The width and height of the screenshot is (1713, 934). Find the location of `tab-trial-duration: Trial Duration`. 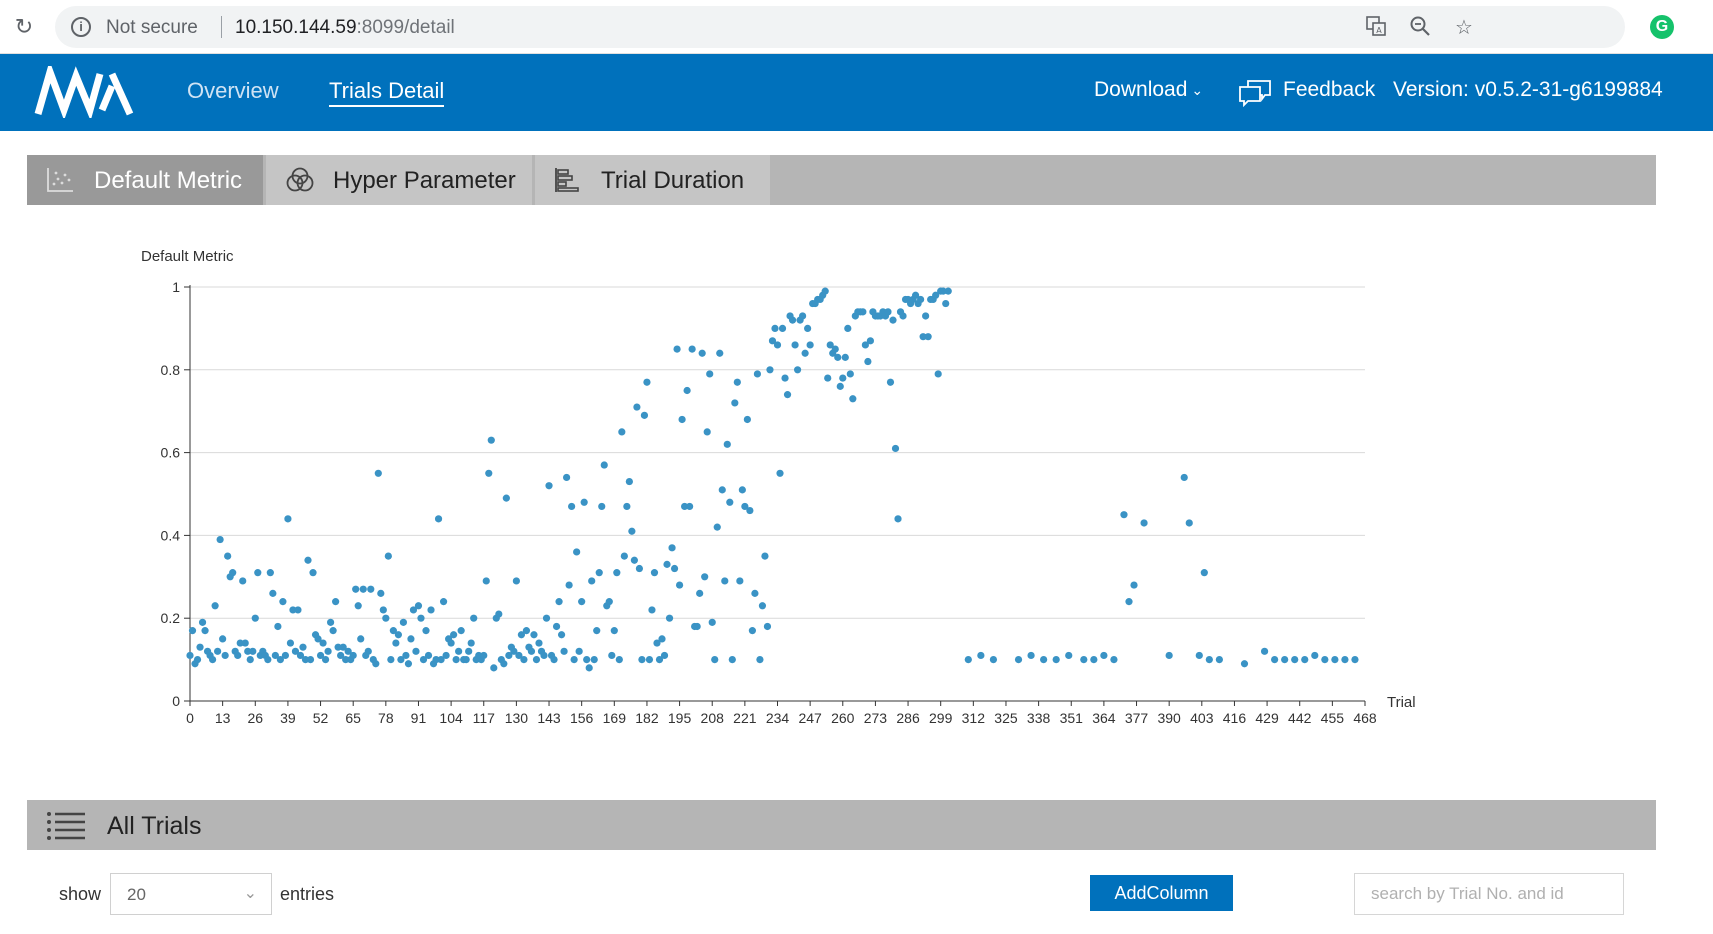

tab-trial-duration: Trial Duration is located at coordinates (652, 180).